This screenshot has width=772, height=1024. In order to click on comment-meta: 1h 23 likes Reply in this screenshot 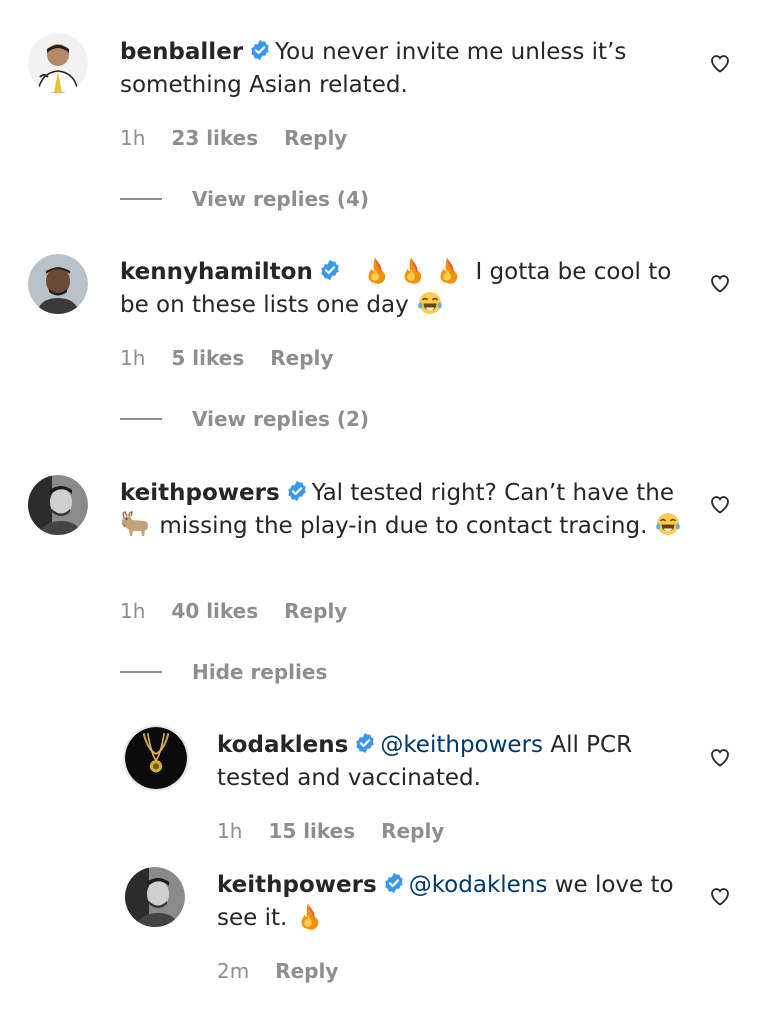, I will do `click(233, 138)`.